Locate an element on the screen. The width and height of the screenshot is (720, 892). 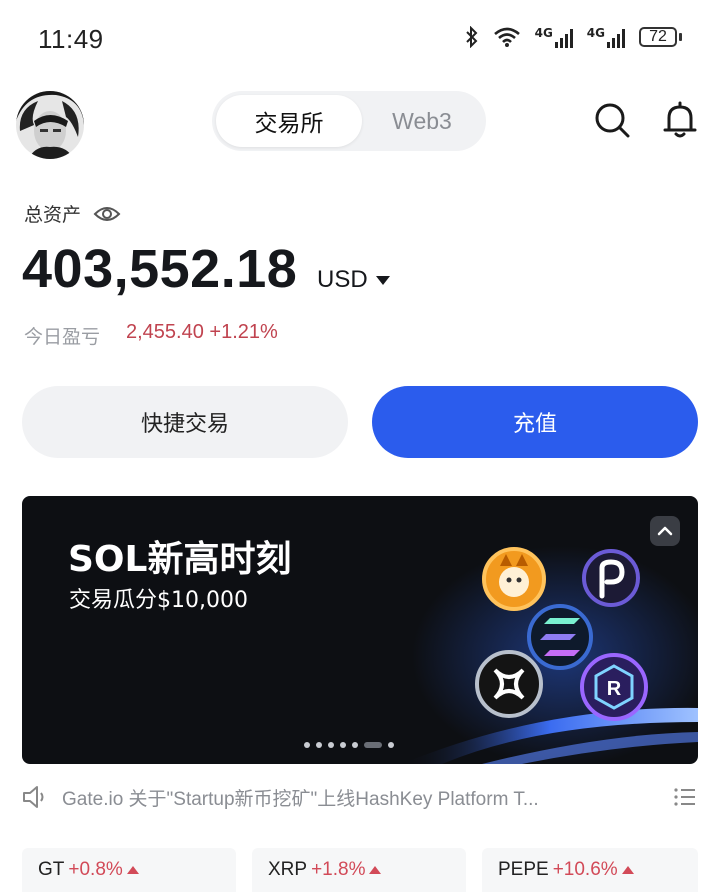
caret-down-icon is located at coordinates (382, 280).